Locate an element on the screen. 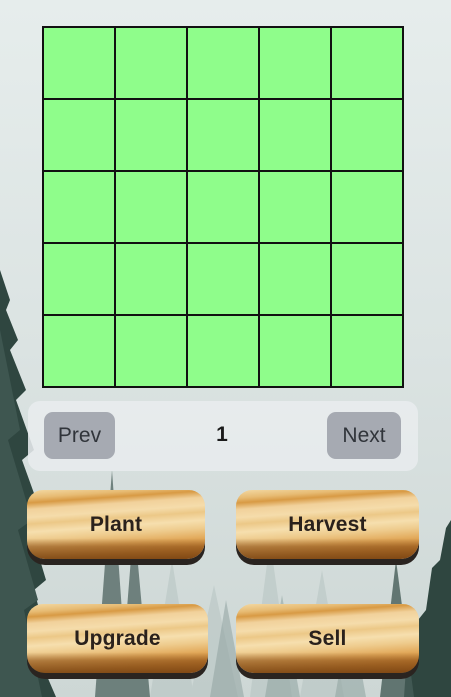 The height and width of the screenshot is (697, 451). page-navigator: Prev 1 Next is located at coordinates (223, 436).